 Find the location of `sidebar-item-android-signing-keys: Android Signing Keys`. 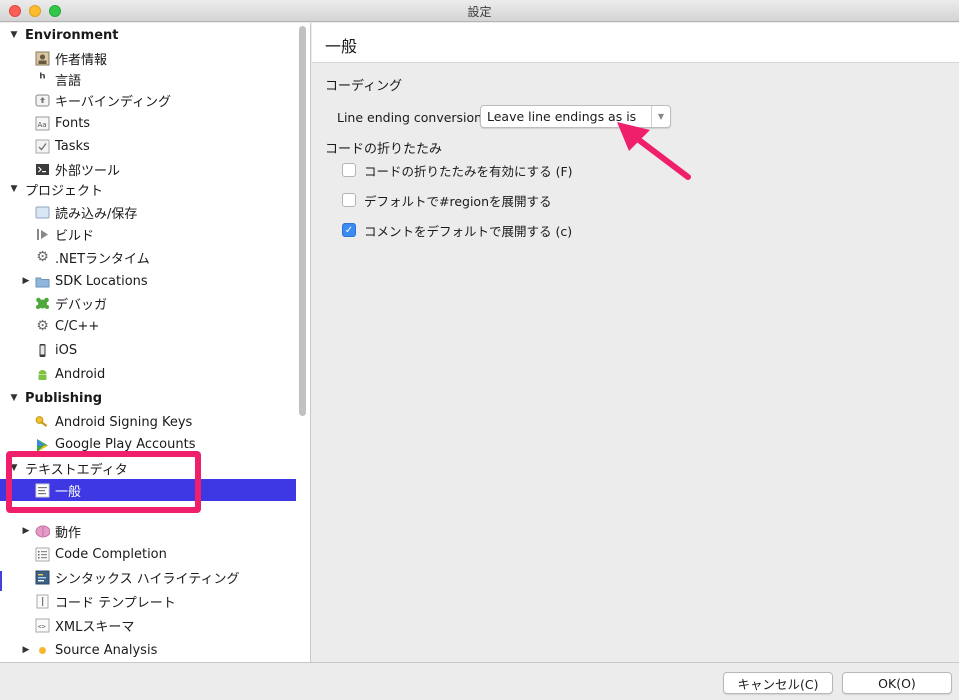

sidebar-item-android-signing-keys: Android Signing Keys is located at coordinates (148, 422).